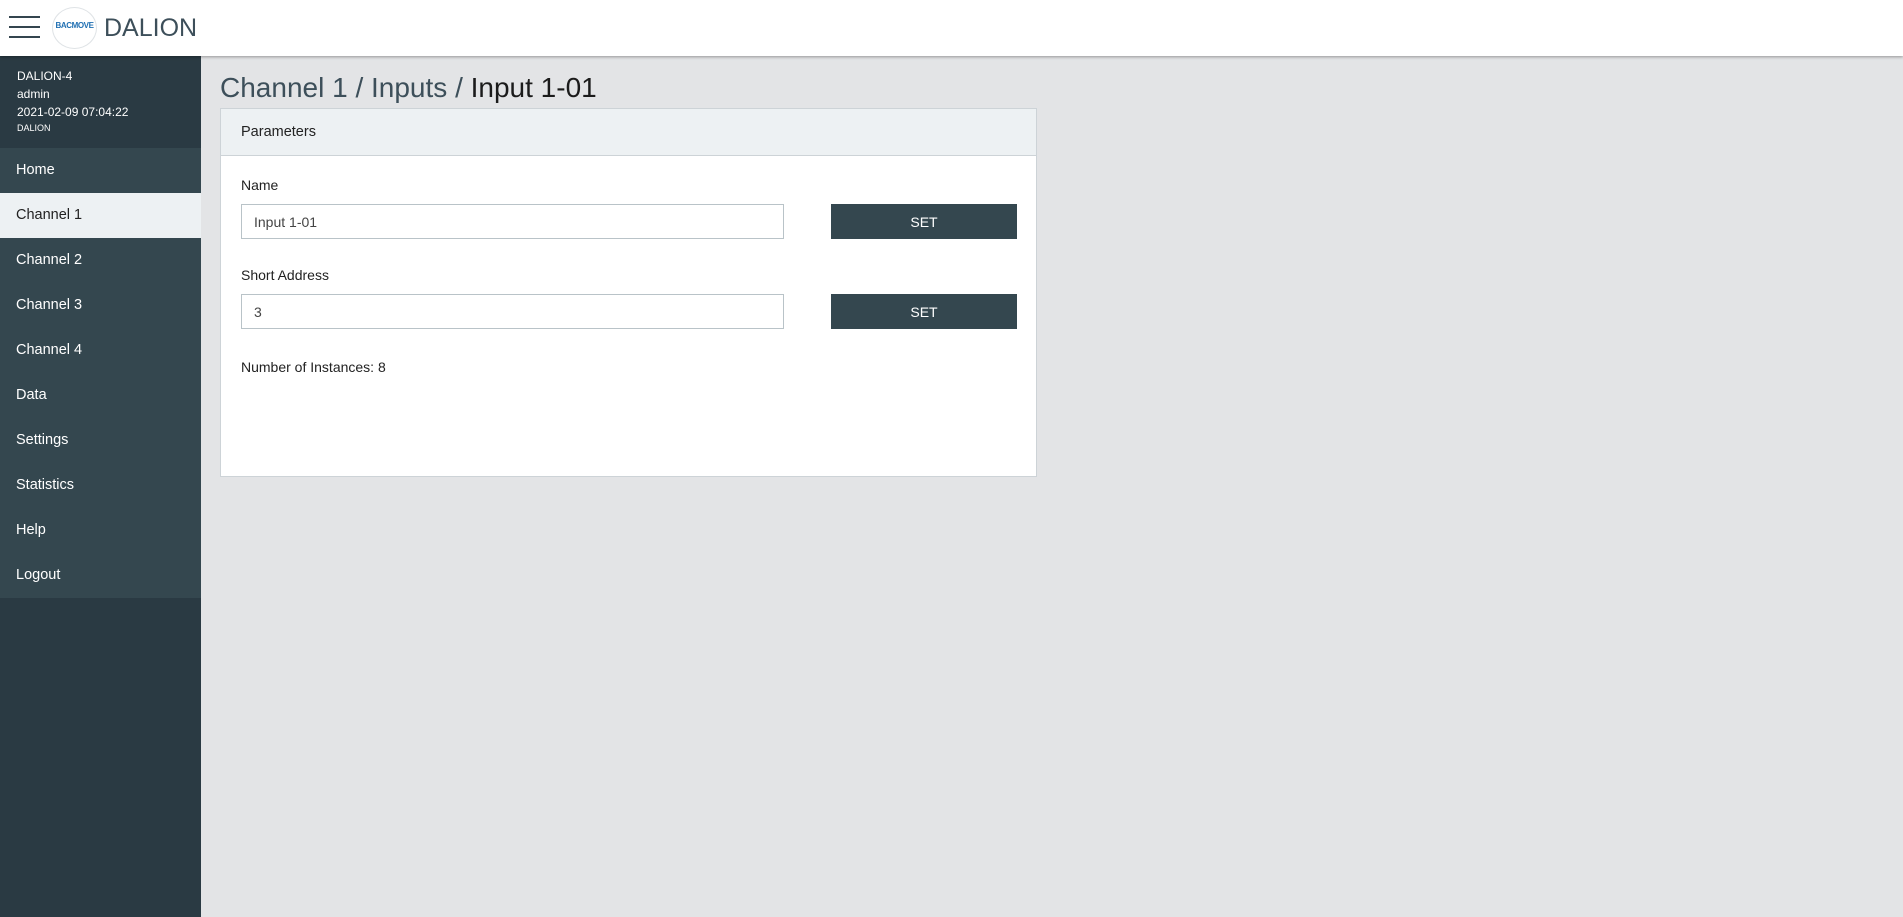  Describe the element at coordinates (100, 350) in the screenshot. I see `sidebar-item-channel-4: Channel 4` at that location.